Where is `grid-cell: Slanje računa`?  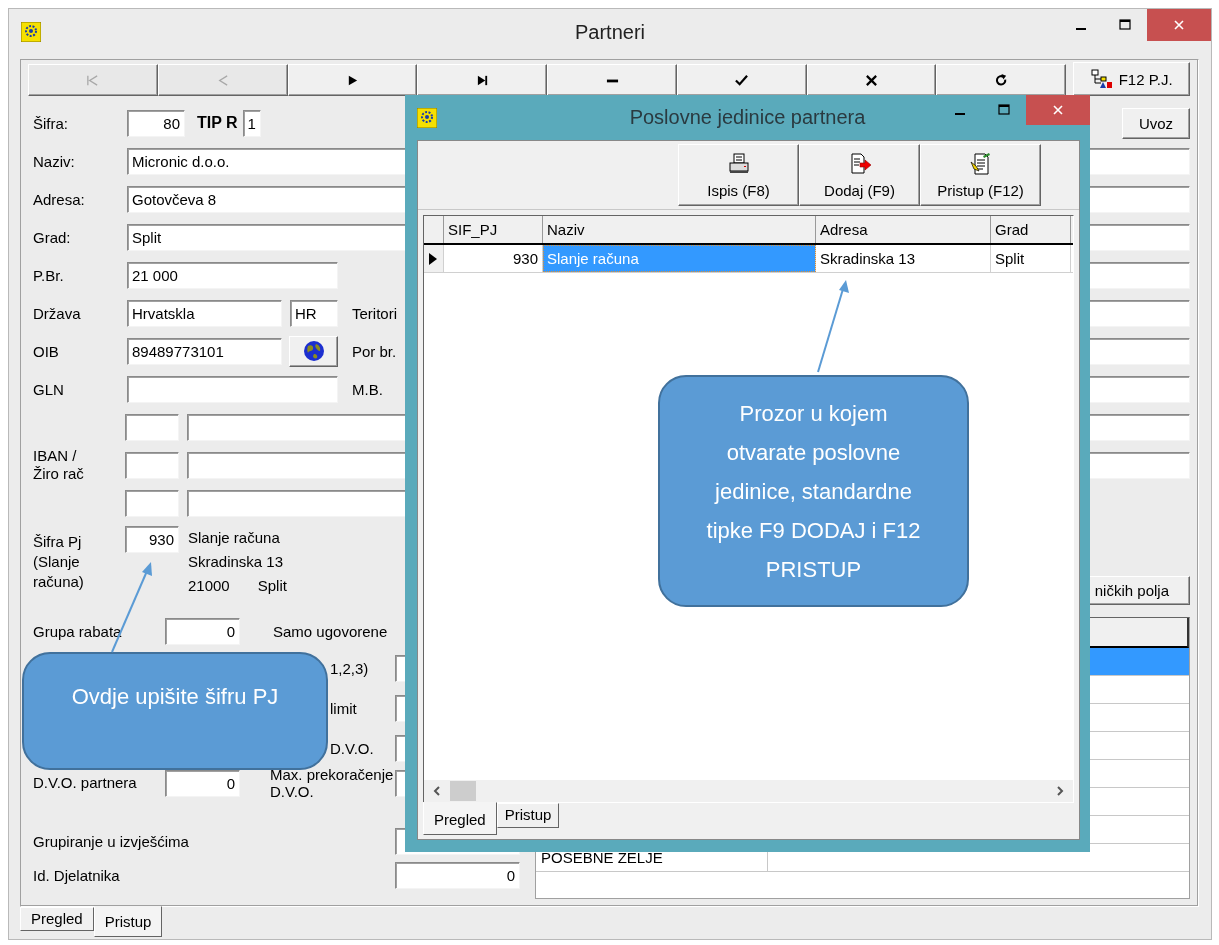
grid-cell: Slanje računa is located at coordinates (679, 258).